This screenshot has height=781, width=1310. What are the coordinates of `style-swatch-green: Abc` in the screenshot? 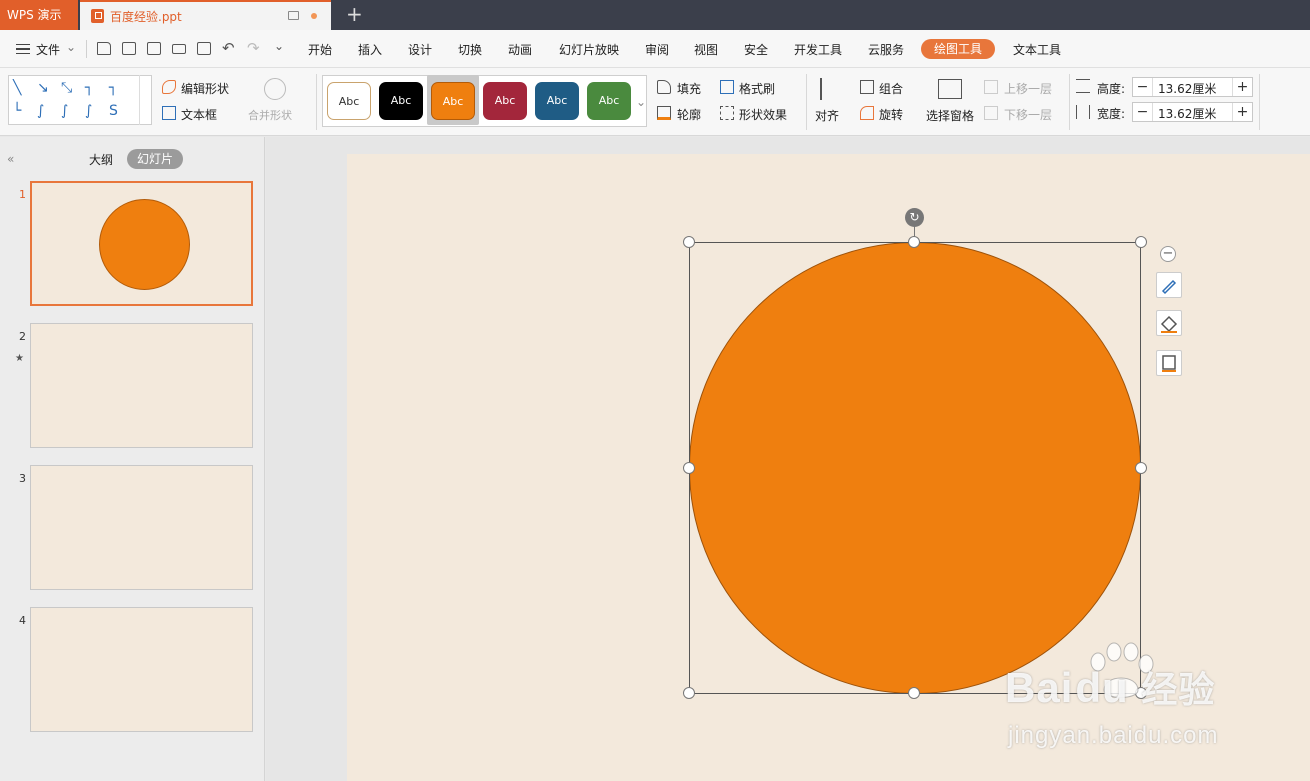 It's located at (609, 101).